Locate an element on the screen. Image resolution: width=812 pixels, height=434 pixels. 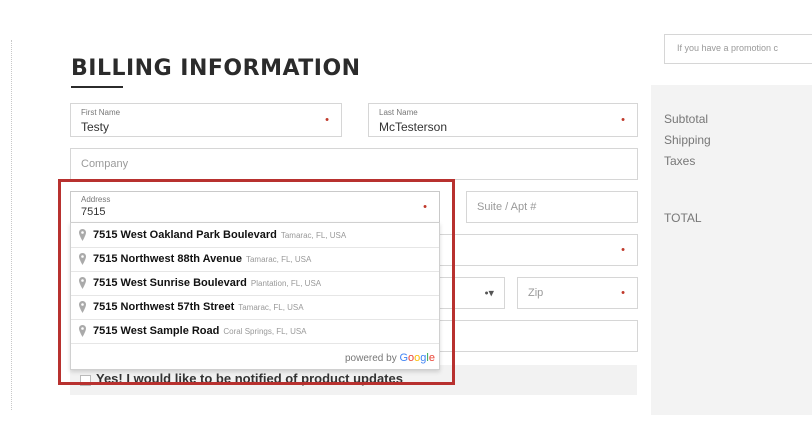
subtotal-label: Subtotal is located at coordinates (686, 119).